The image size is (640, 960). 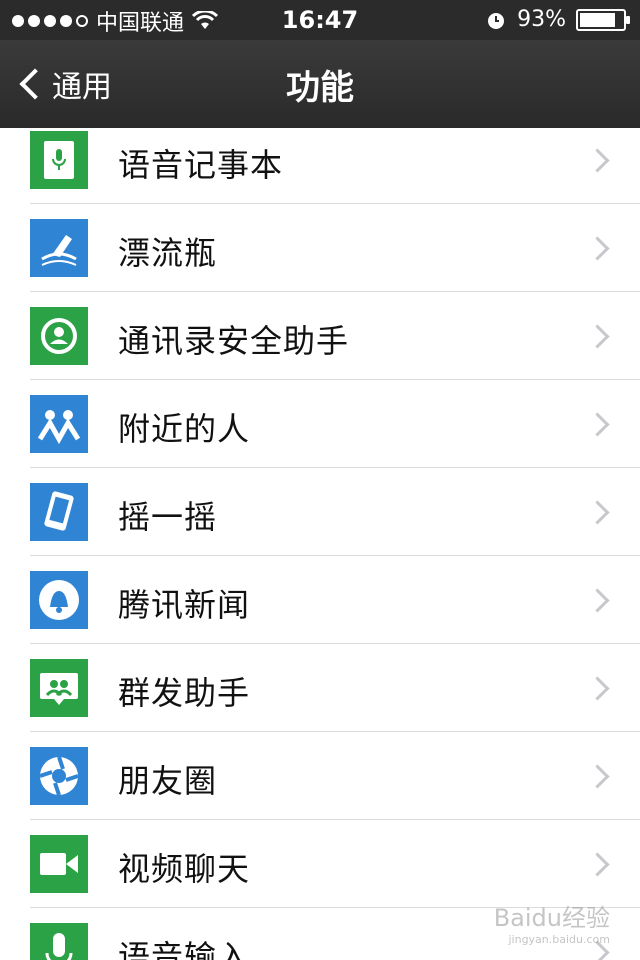 I want to click on battery-icon, so click(x=603, y=19).